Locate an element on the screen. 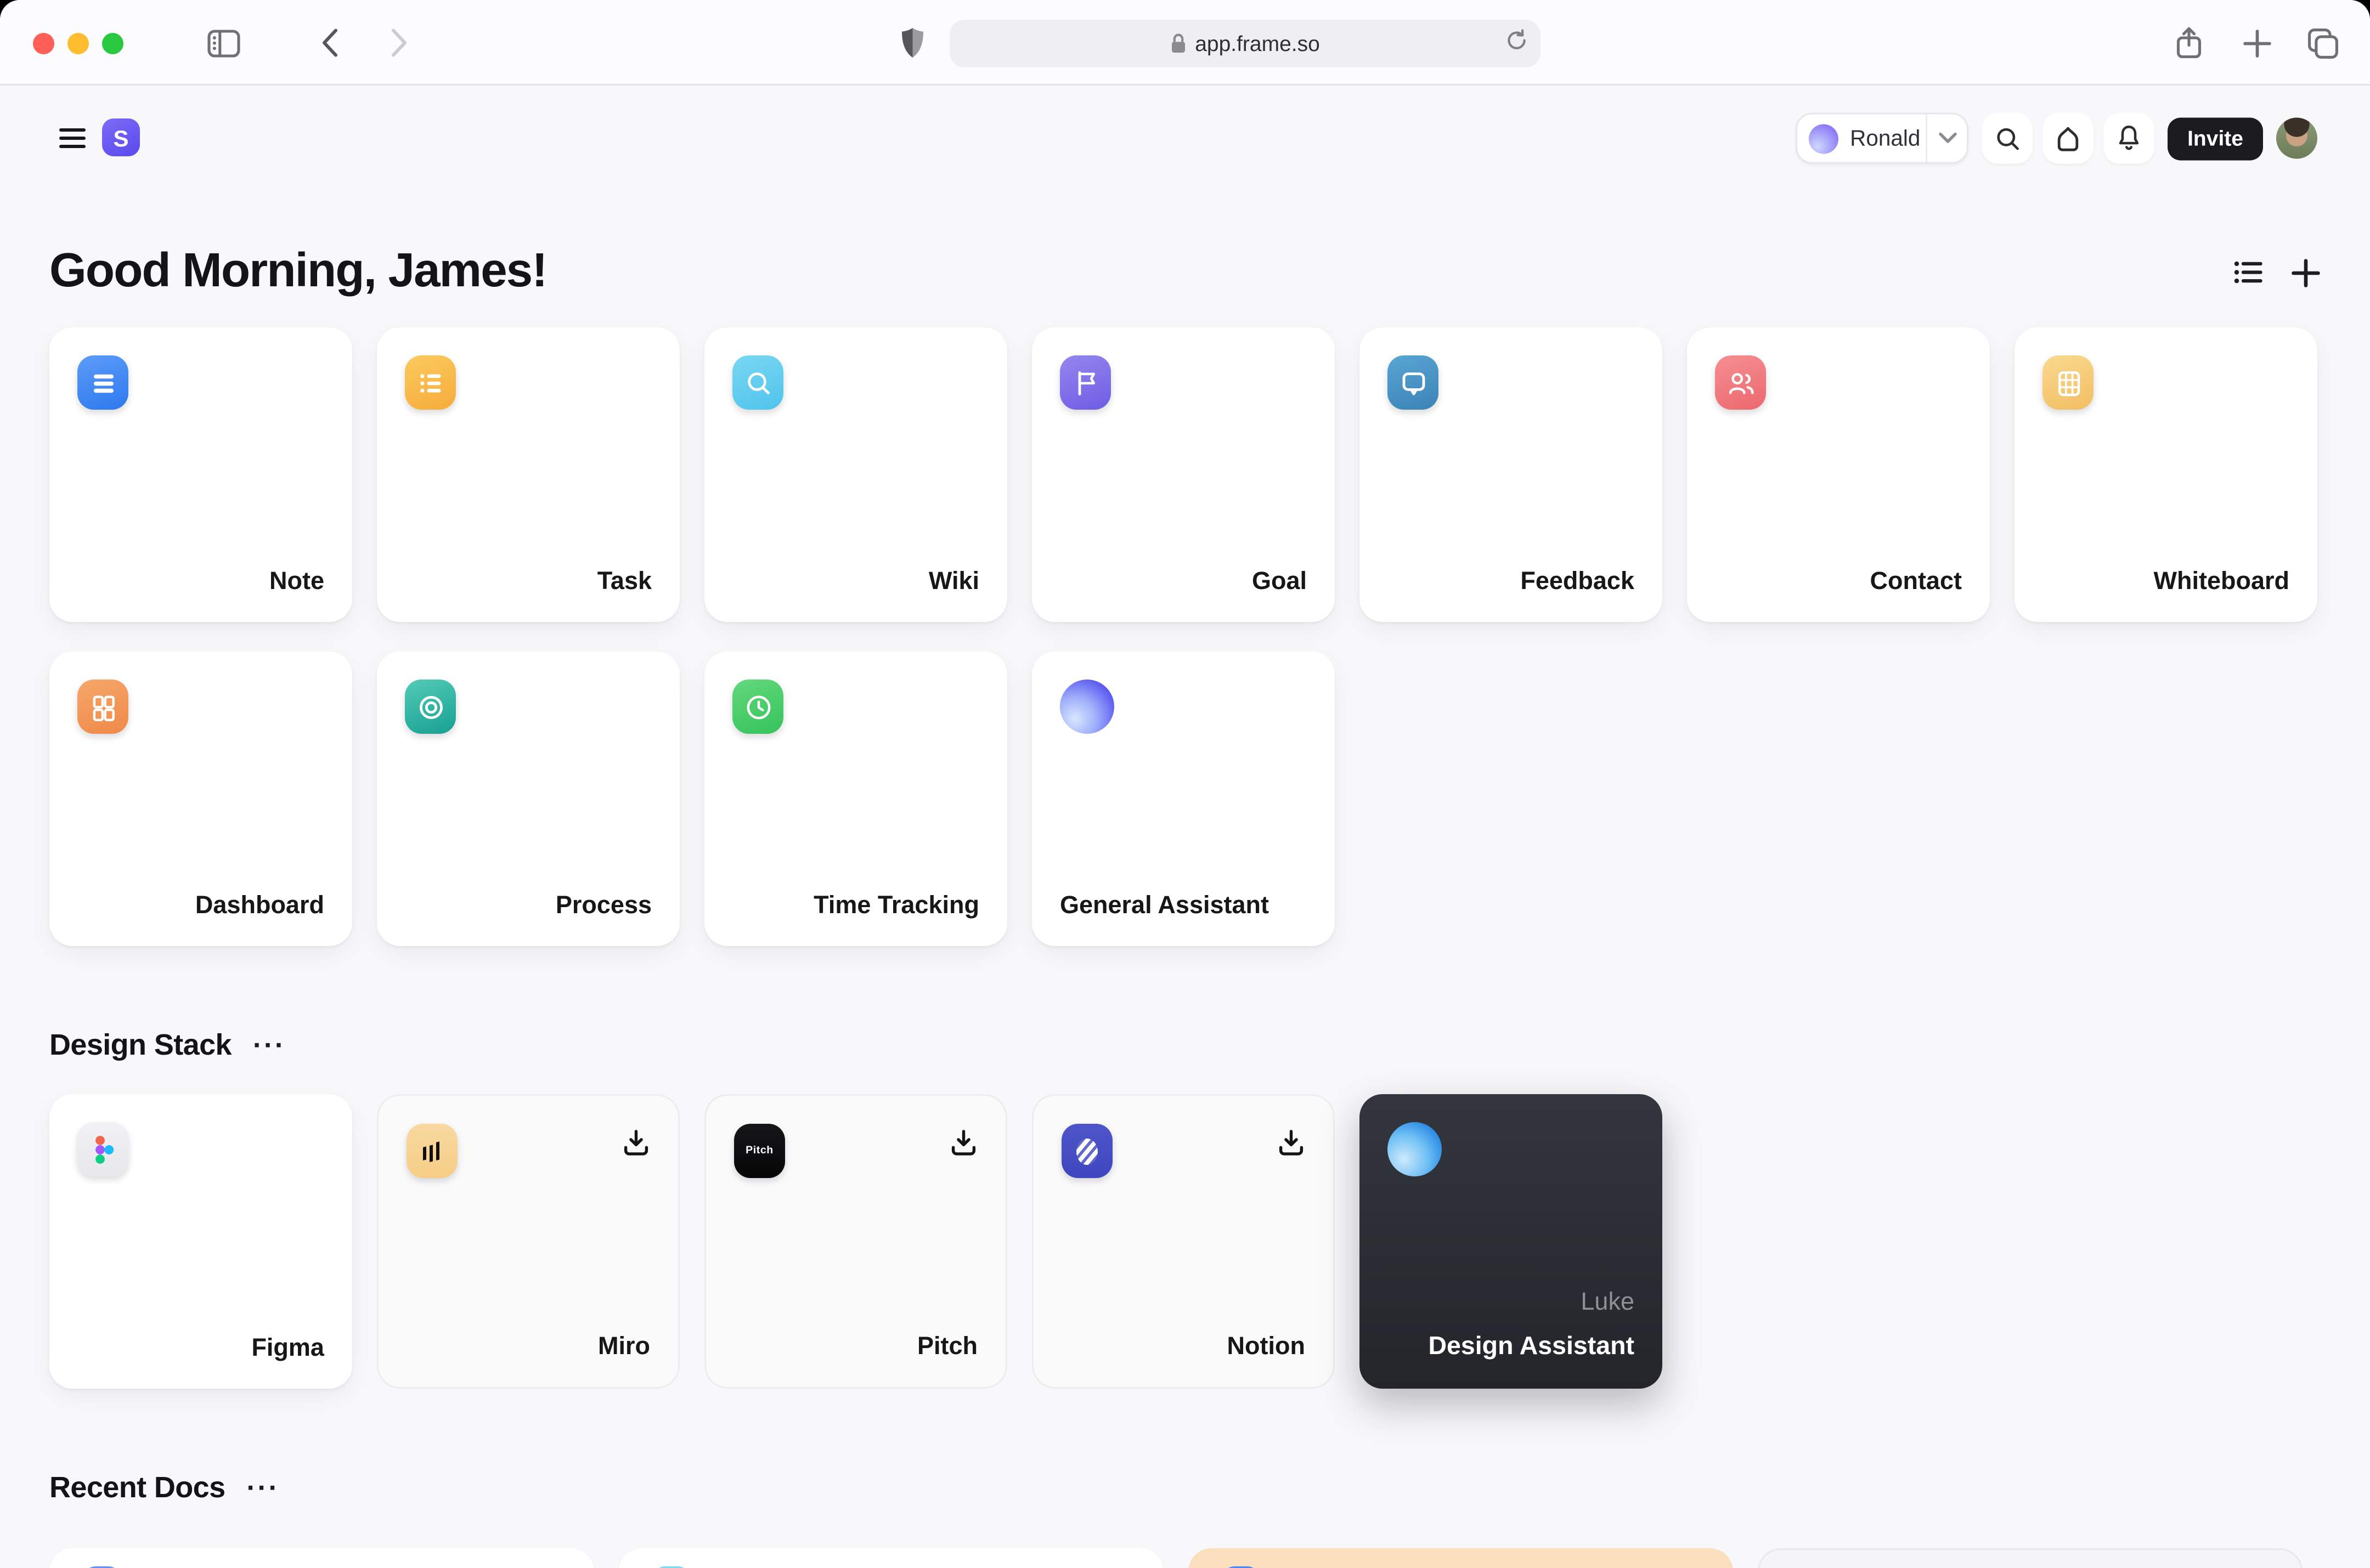  back-icon is located at coordinates (329, 43).